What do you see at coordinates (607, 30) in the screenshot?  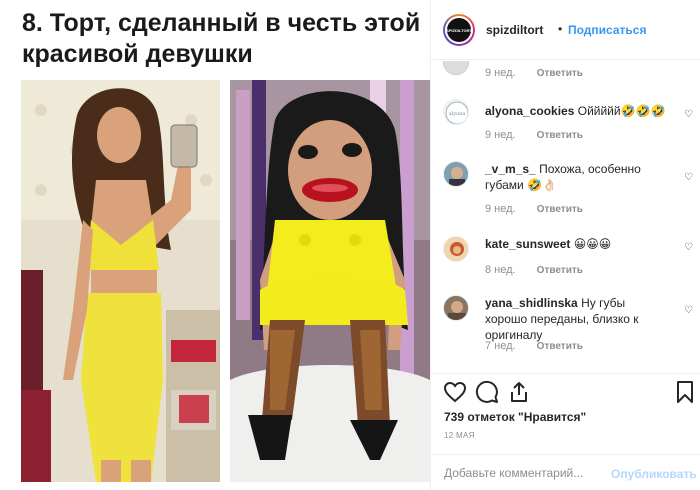 I see `follow-button: Подписаться` at bounding box center [607, 30].